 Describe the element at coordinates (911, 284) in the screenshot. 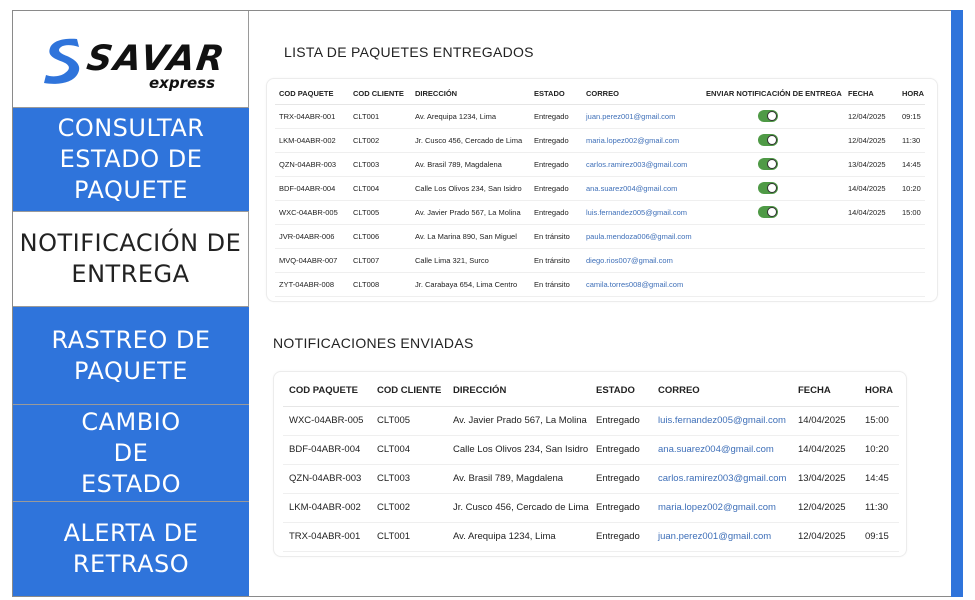

I see `cell-hora` at that location.